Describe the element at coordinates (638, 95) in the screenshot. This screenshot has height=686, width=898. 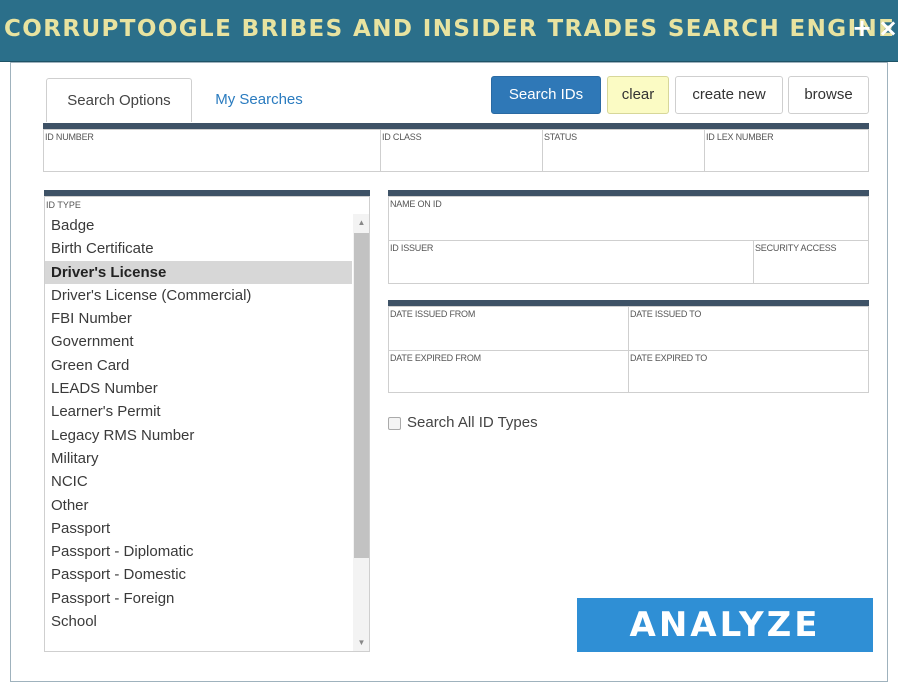
I see `clear-button: clear` at that location.